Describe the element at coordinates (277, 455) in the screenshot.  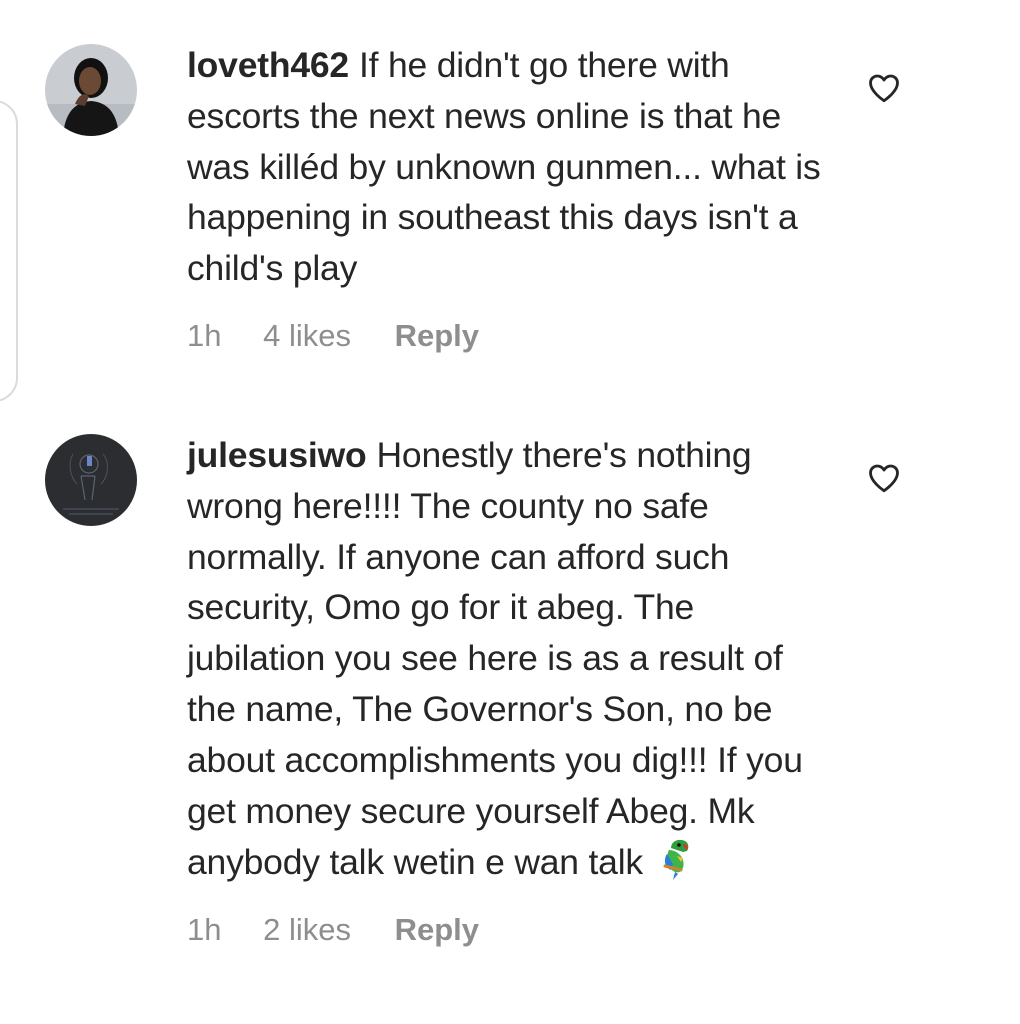
I see `comment-username: julesusiwo` at that location.